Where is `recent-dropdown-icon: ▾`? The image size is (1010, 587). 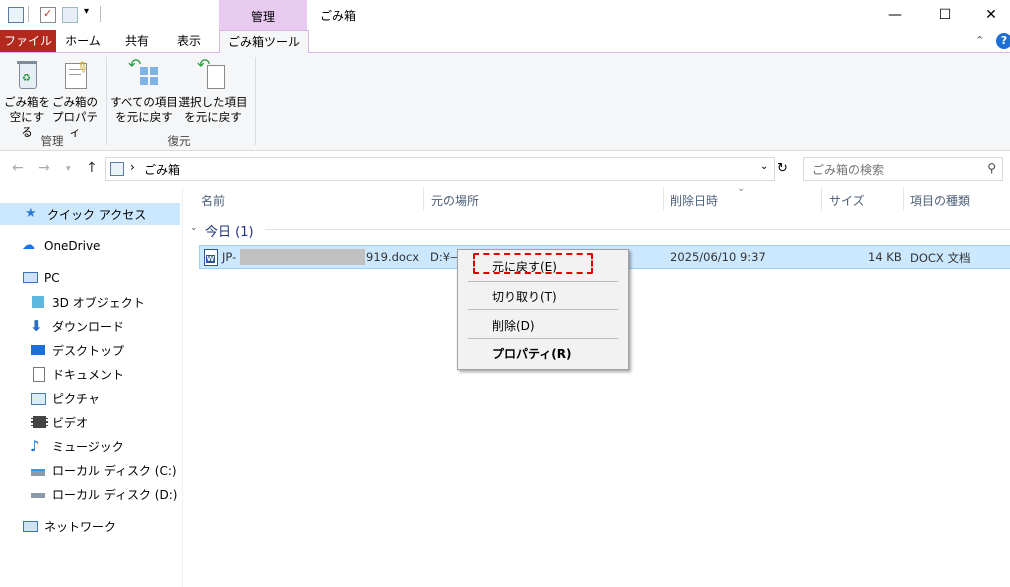 recent-dropdown-icon: ▾ is located at coordinates (68, 169).